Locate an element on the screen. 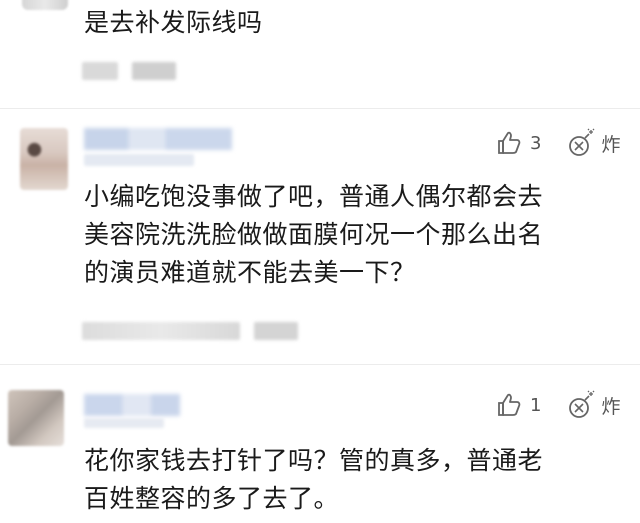  like-button: 3 is located at coordinates (518, 143).